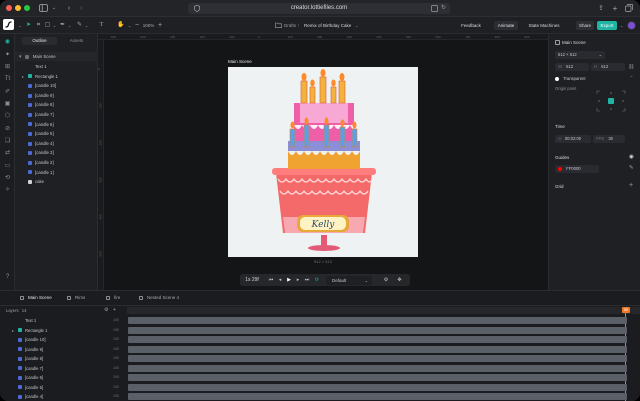  Describe the element at coordinates (506, 25) in the screenshot. I see `animate-tab: Animate` at that location.